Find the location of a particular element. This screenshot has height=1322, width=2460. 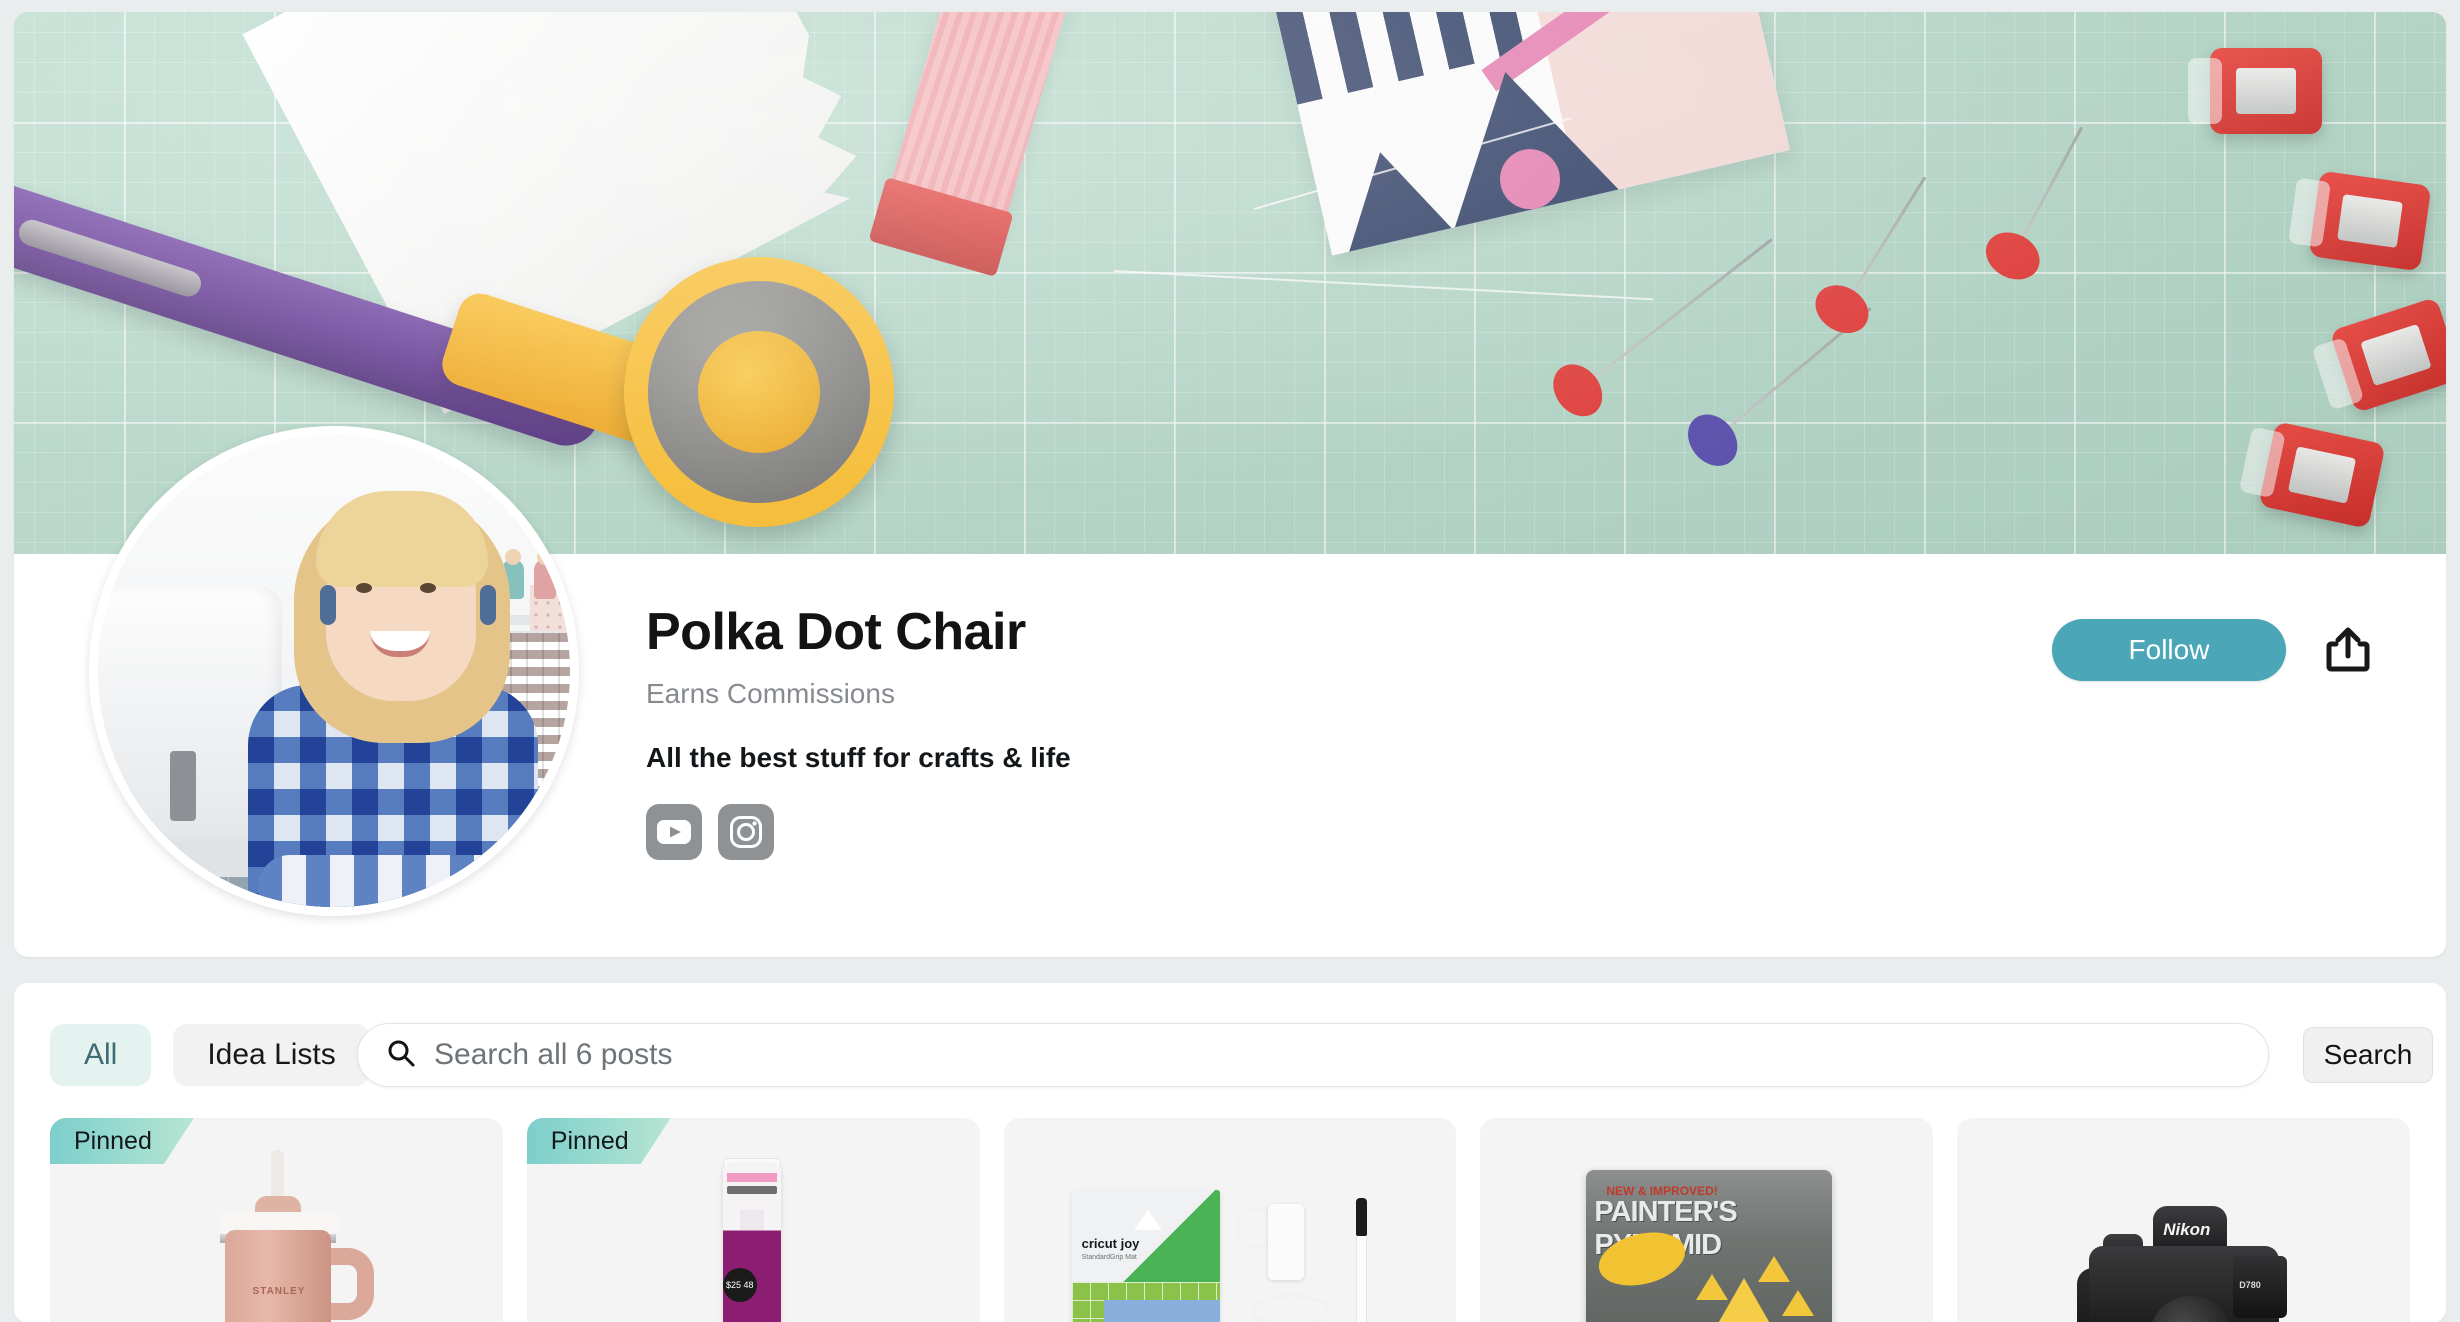

nikon-camera-image: Nikon D780 is located at coordinates (2183, 1220).